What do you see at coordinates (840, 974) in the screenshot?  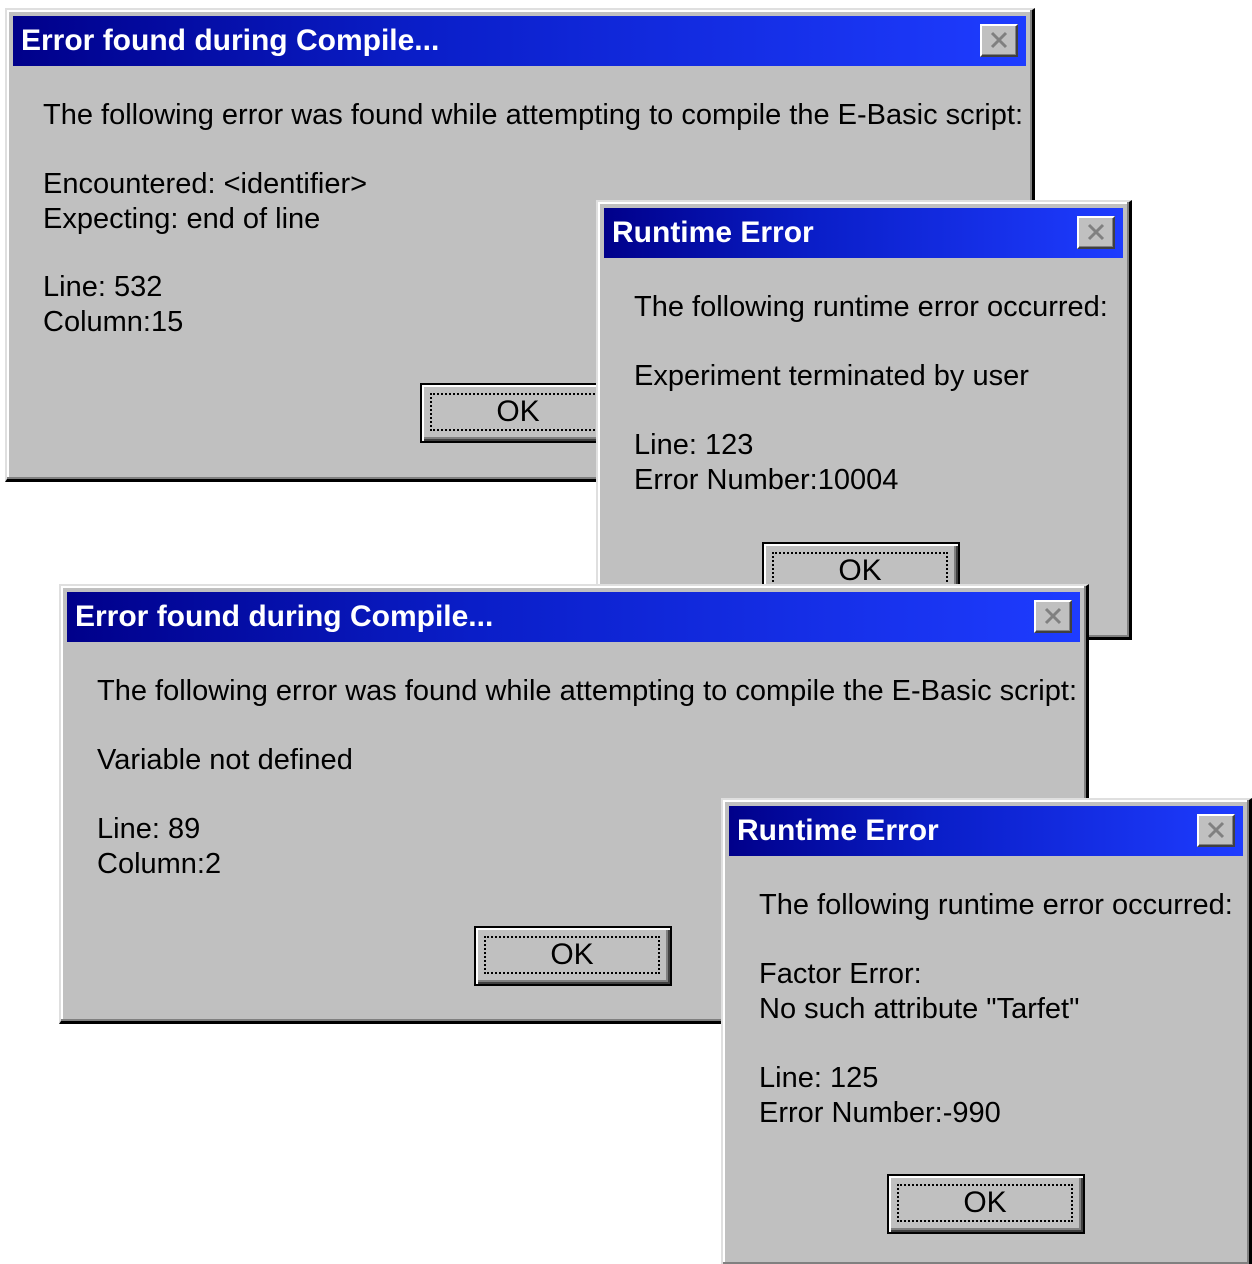 I see `error-message: Factor Error:` at bounding box center [840, 974].